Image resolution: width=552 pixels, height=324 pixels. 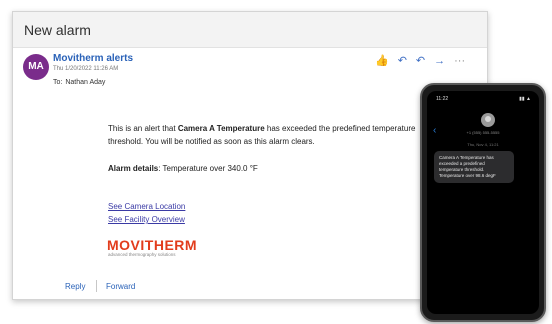 What do you see at coordinates (146, 219) in the screenshot?
I see `facility-overview-link: See Facility Overview` at bounding box center [146, 219].